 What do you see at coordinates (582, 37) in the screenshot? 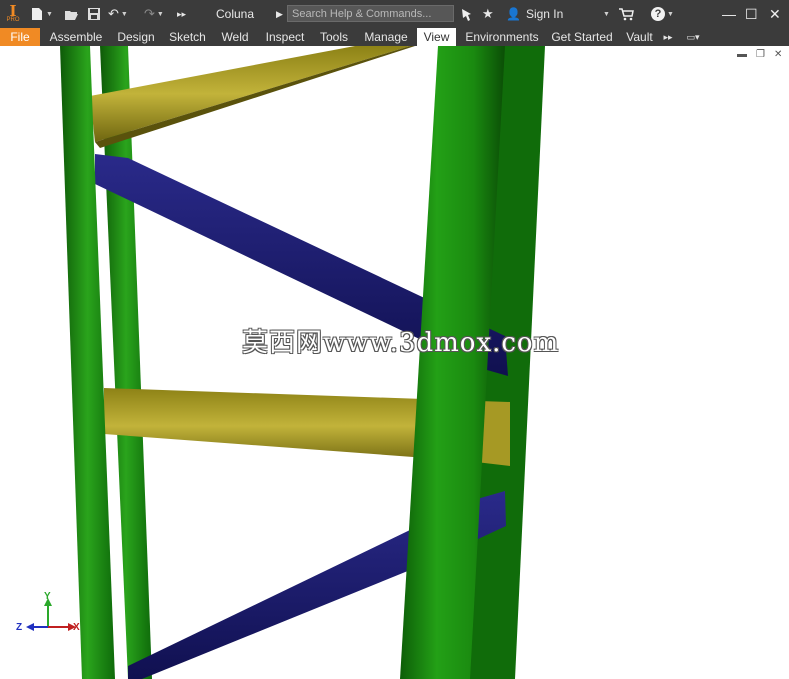
I see `tab-get-started: Get Started` at bounding box center [582, 37].